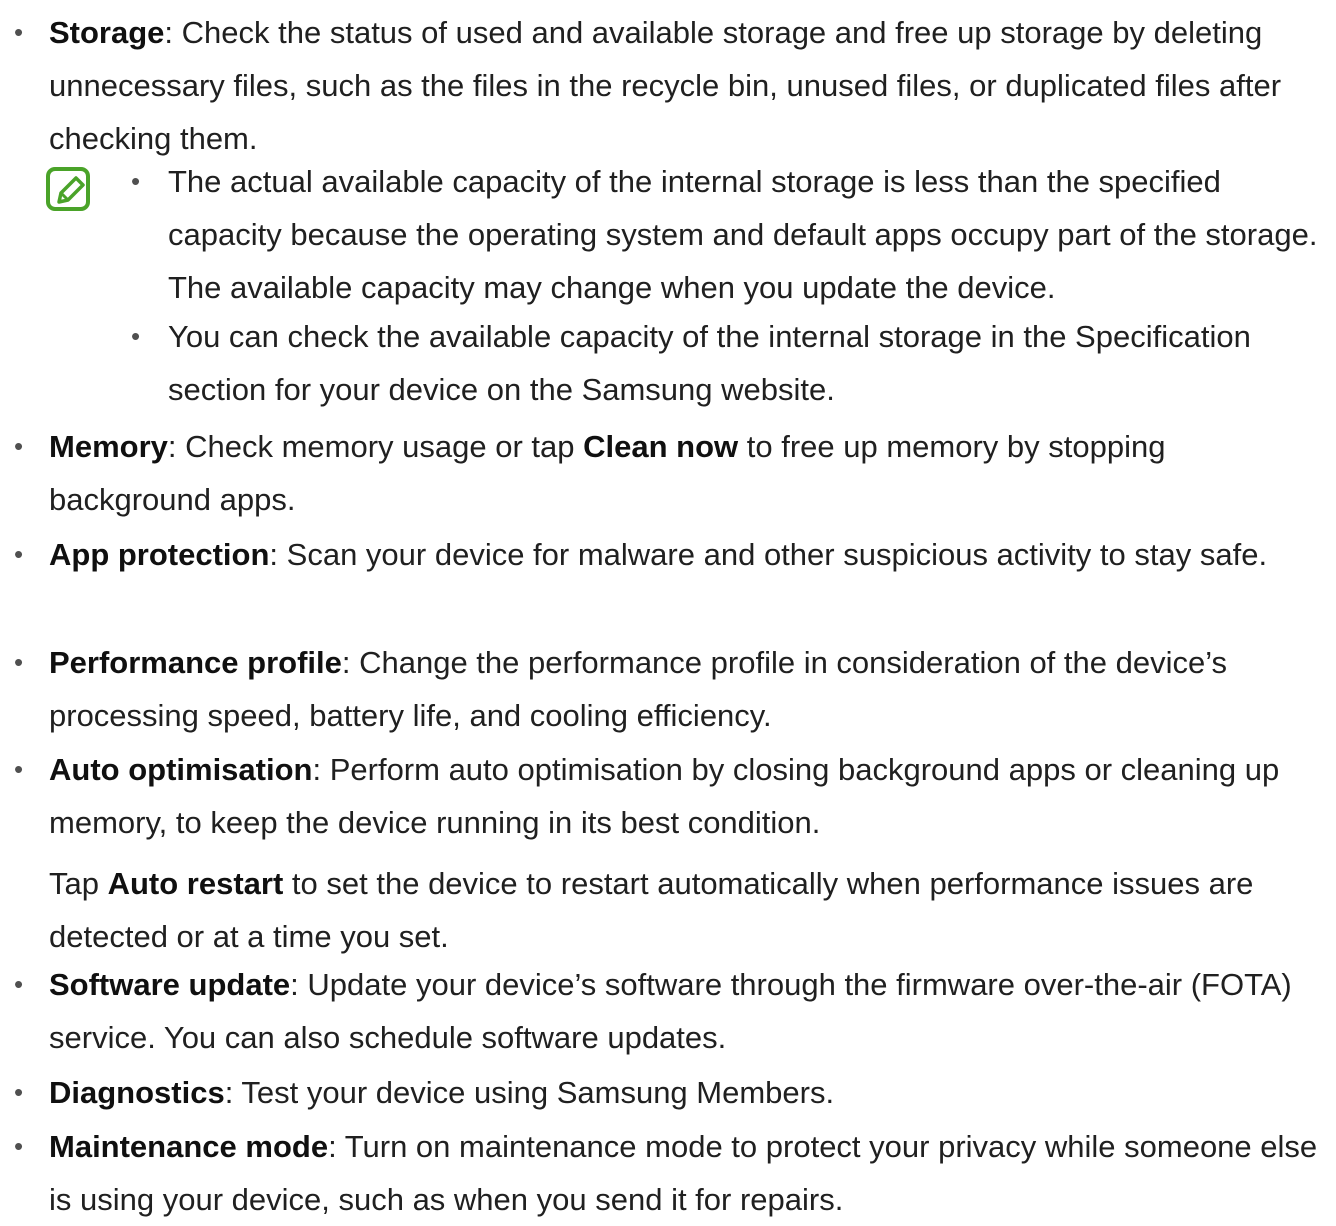 Image resolution: width=1336 pixels, height=1226 pixels. I want to click on item-term: App protection, so click(159, 554).